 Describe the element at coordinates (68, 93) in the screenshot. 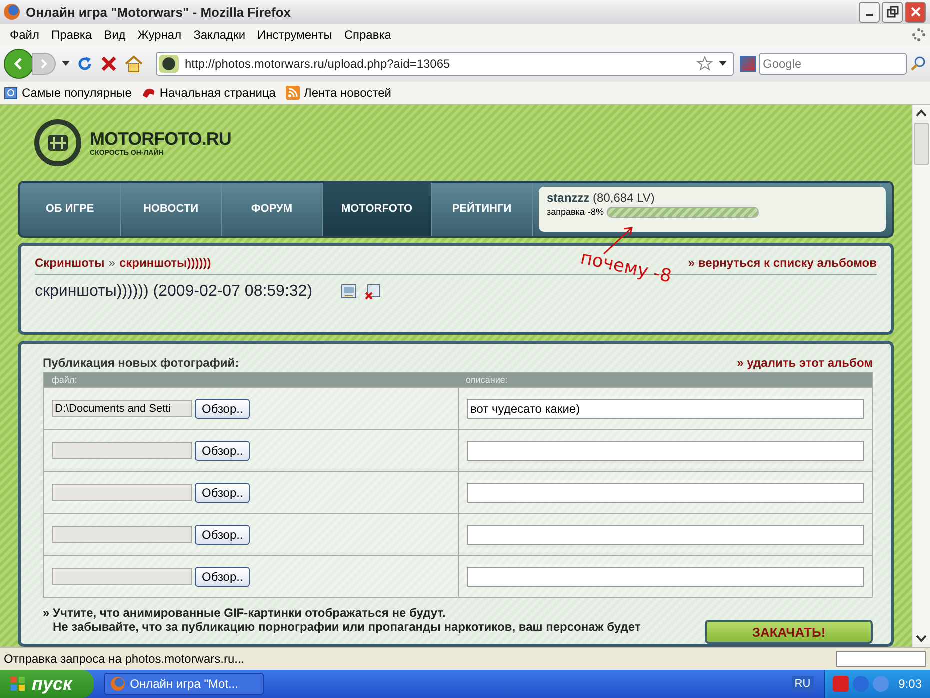

I see `bookmark-item: Самые популярные` at that location.